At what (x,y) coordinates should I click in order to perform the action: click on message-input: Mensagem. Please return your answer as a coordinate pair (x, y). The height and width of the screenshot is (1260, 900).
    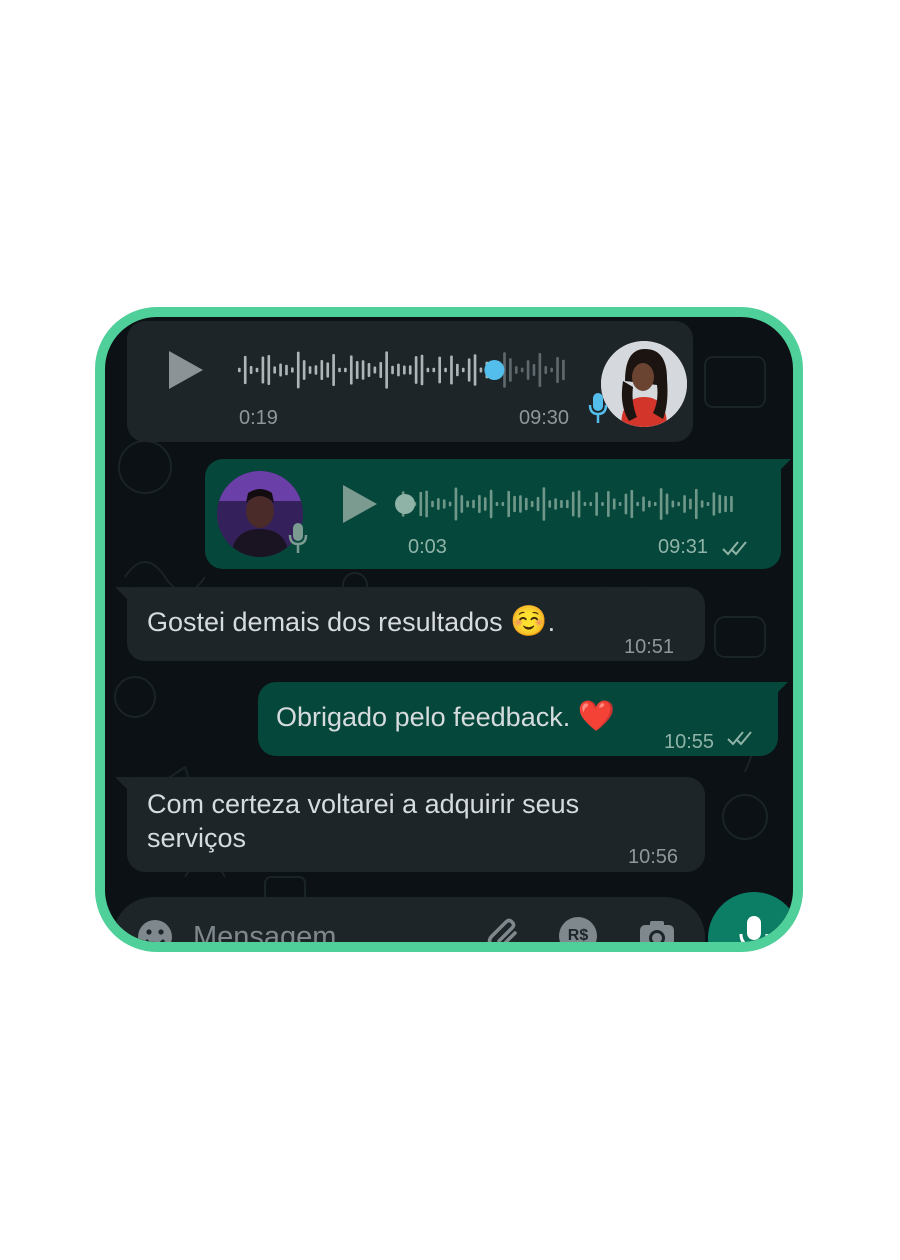
    Looking at the image, I should click on (264, 931).